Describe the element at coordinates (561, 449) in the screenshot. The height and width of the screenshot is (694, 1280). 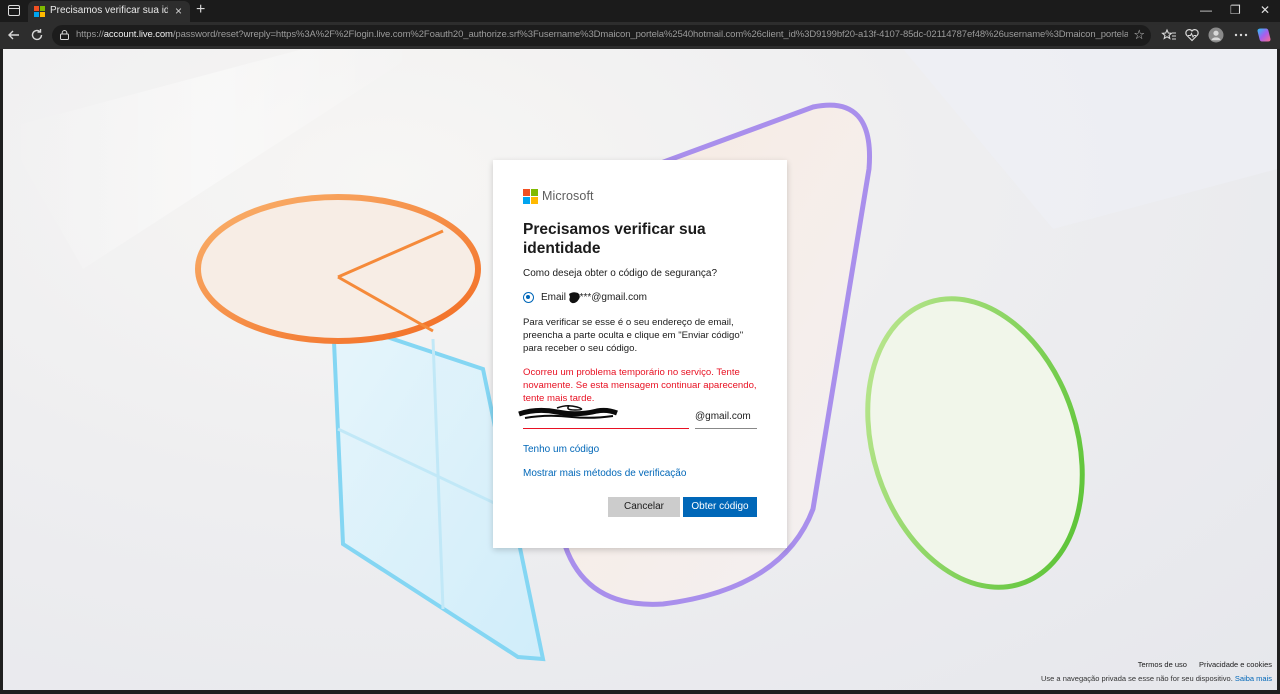
I see `have-code-link: Tenho um código` at that location.